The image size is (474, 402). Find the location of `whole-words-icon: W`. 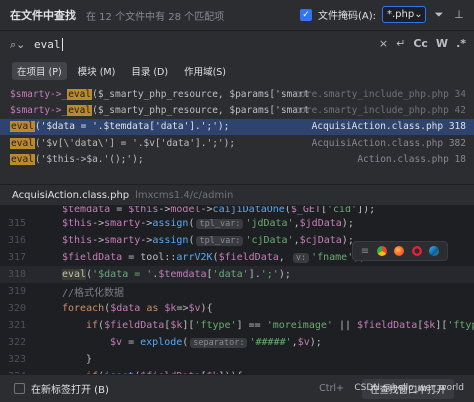

whole-words-icon: W is located at coordinates (442, 43).